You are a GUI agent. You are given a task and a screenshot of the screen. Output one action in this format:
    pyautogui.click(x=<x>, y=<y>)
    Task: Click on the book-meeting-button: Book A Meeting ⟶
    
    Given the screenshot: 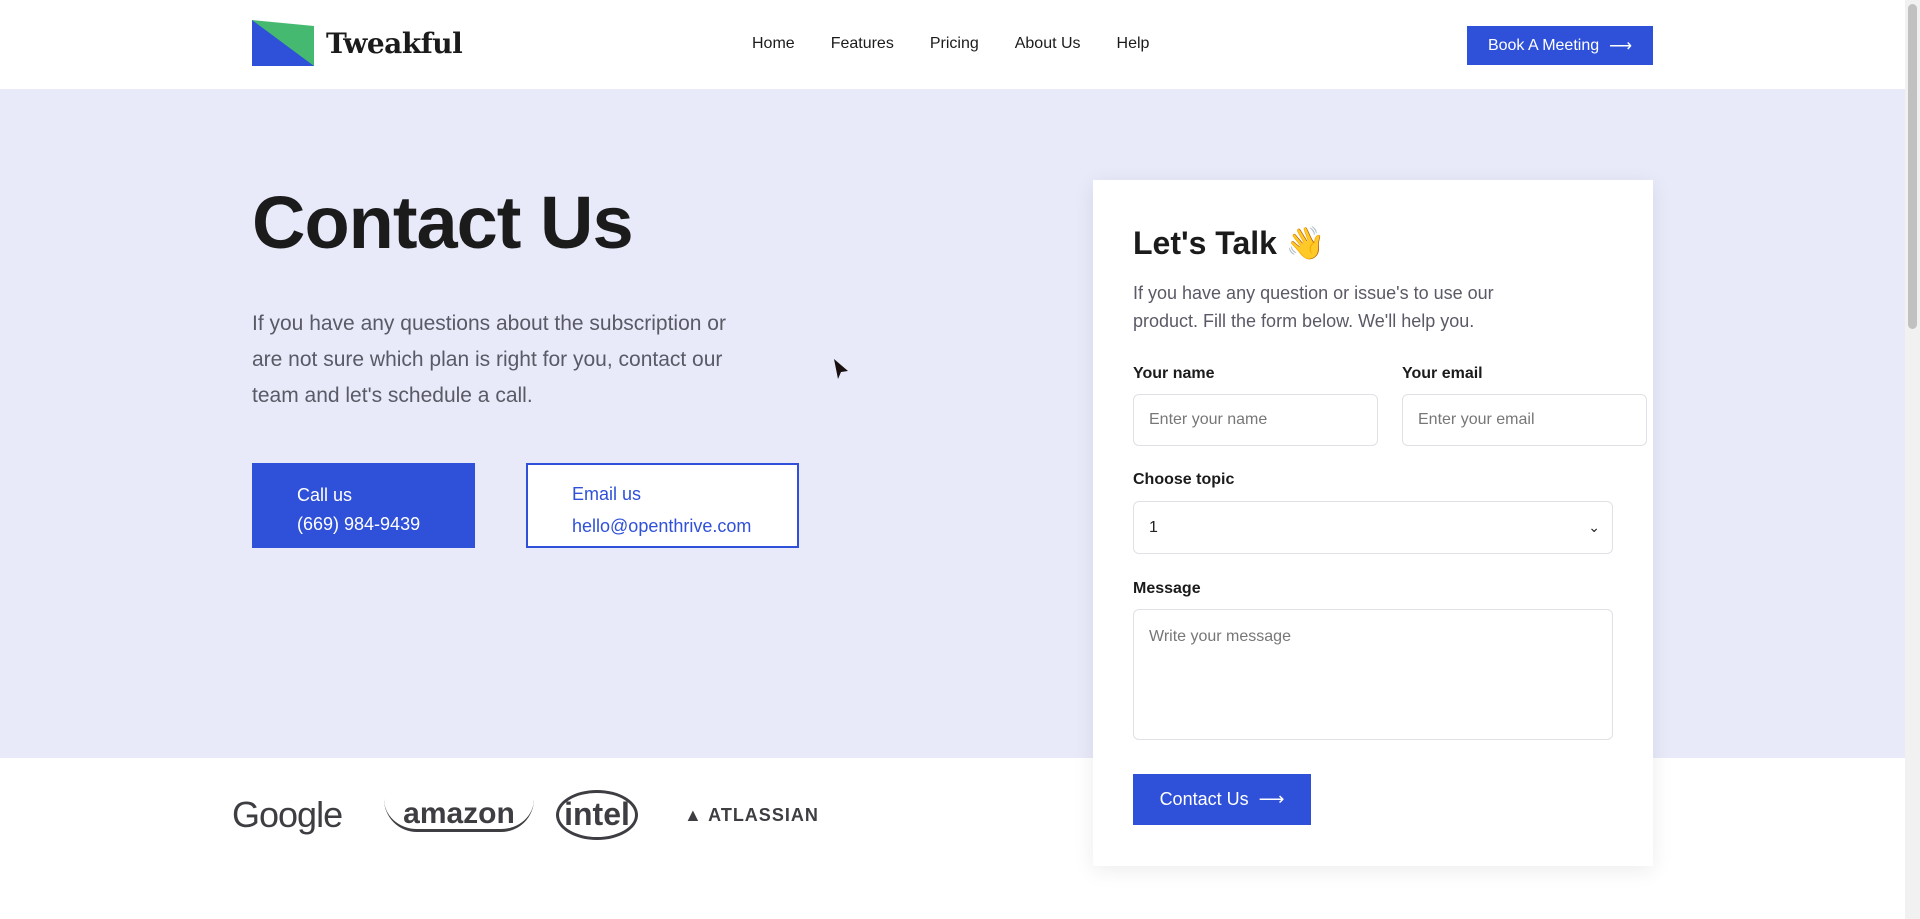 What is the action you would take?
    pyautogui.click(x=1560, y=45)
    